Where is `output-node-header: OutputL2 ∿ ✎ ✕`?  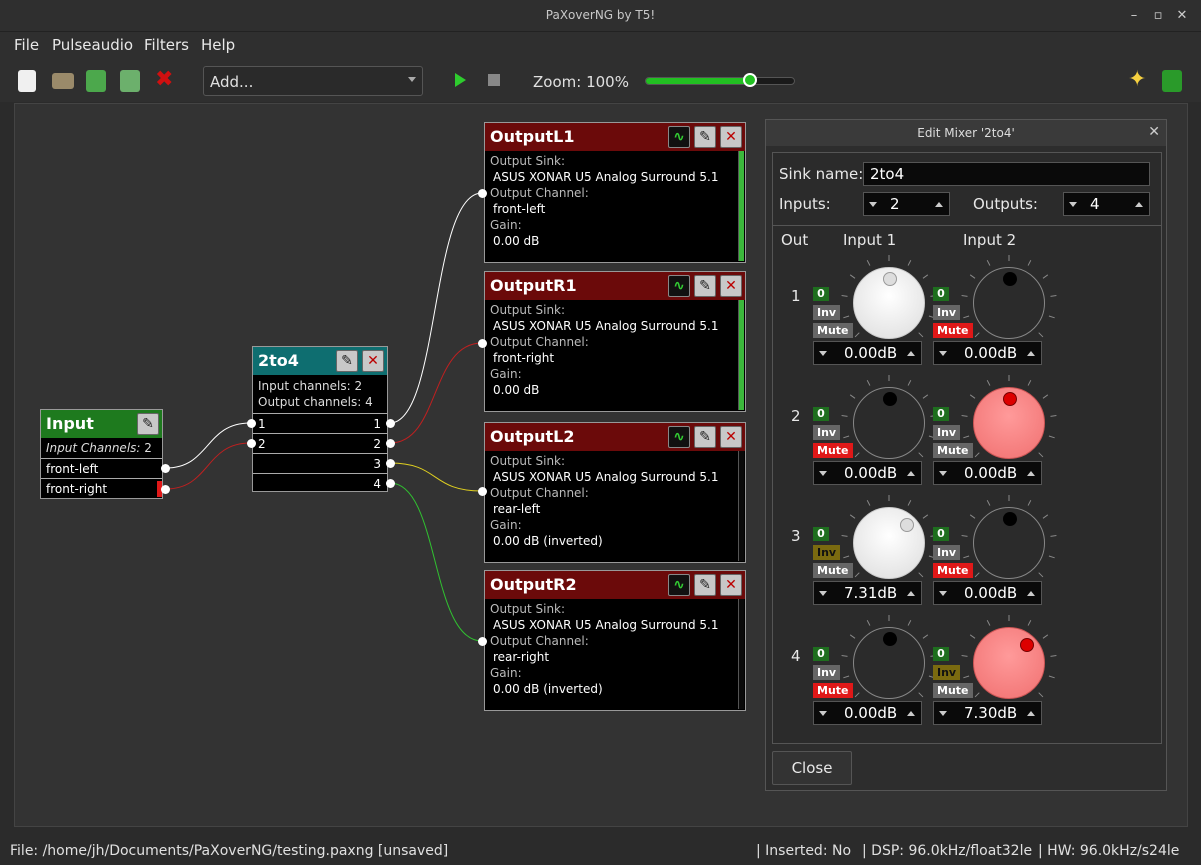 output-node-header: OutputL2 ∿ ✎ ✕ is located at coordinates (615, 437).